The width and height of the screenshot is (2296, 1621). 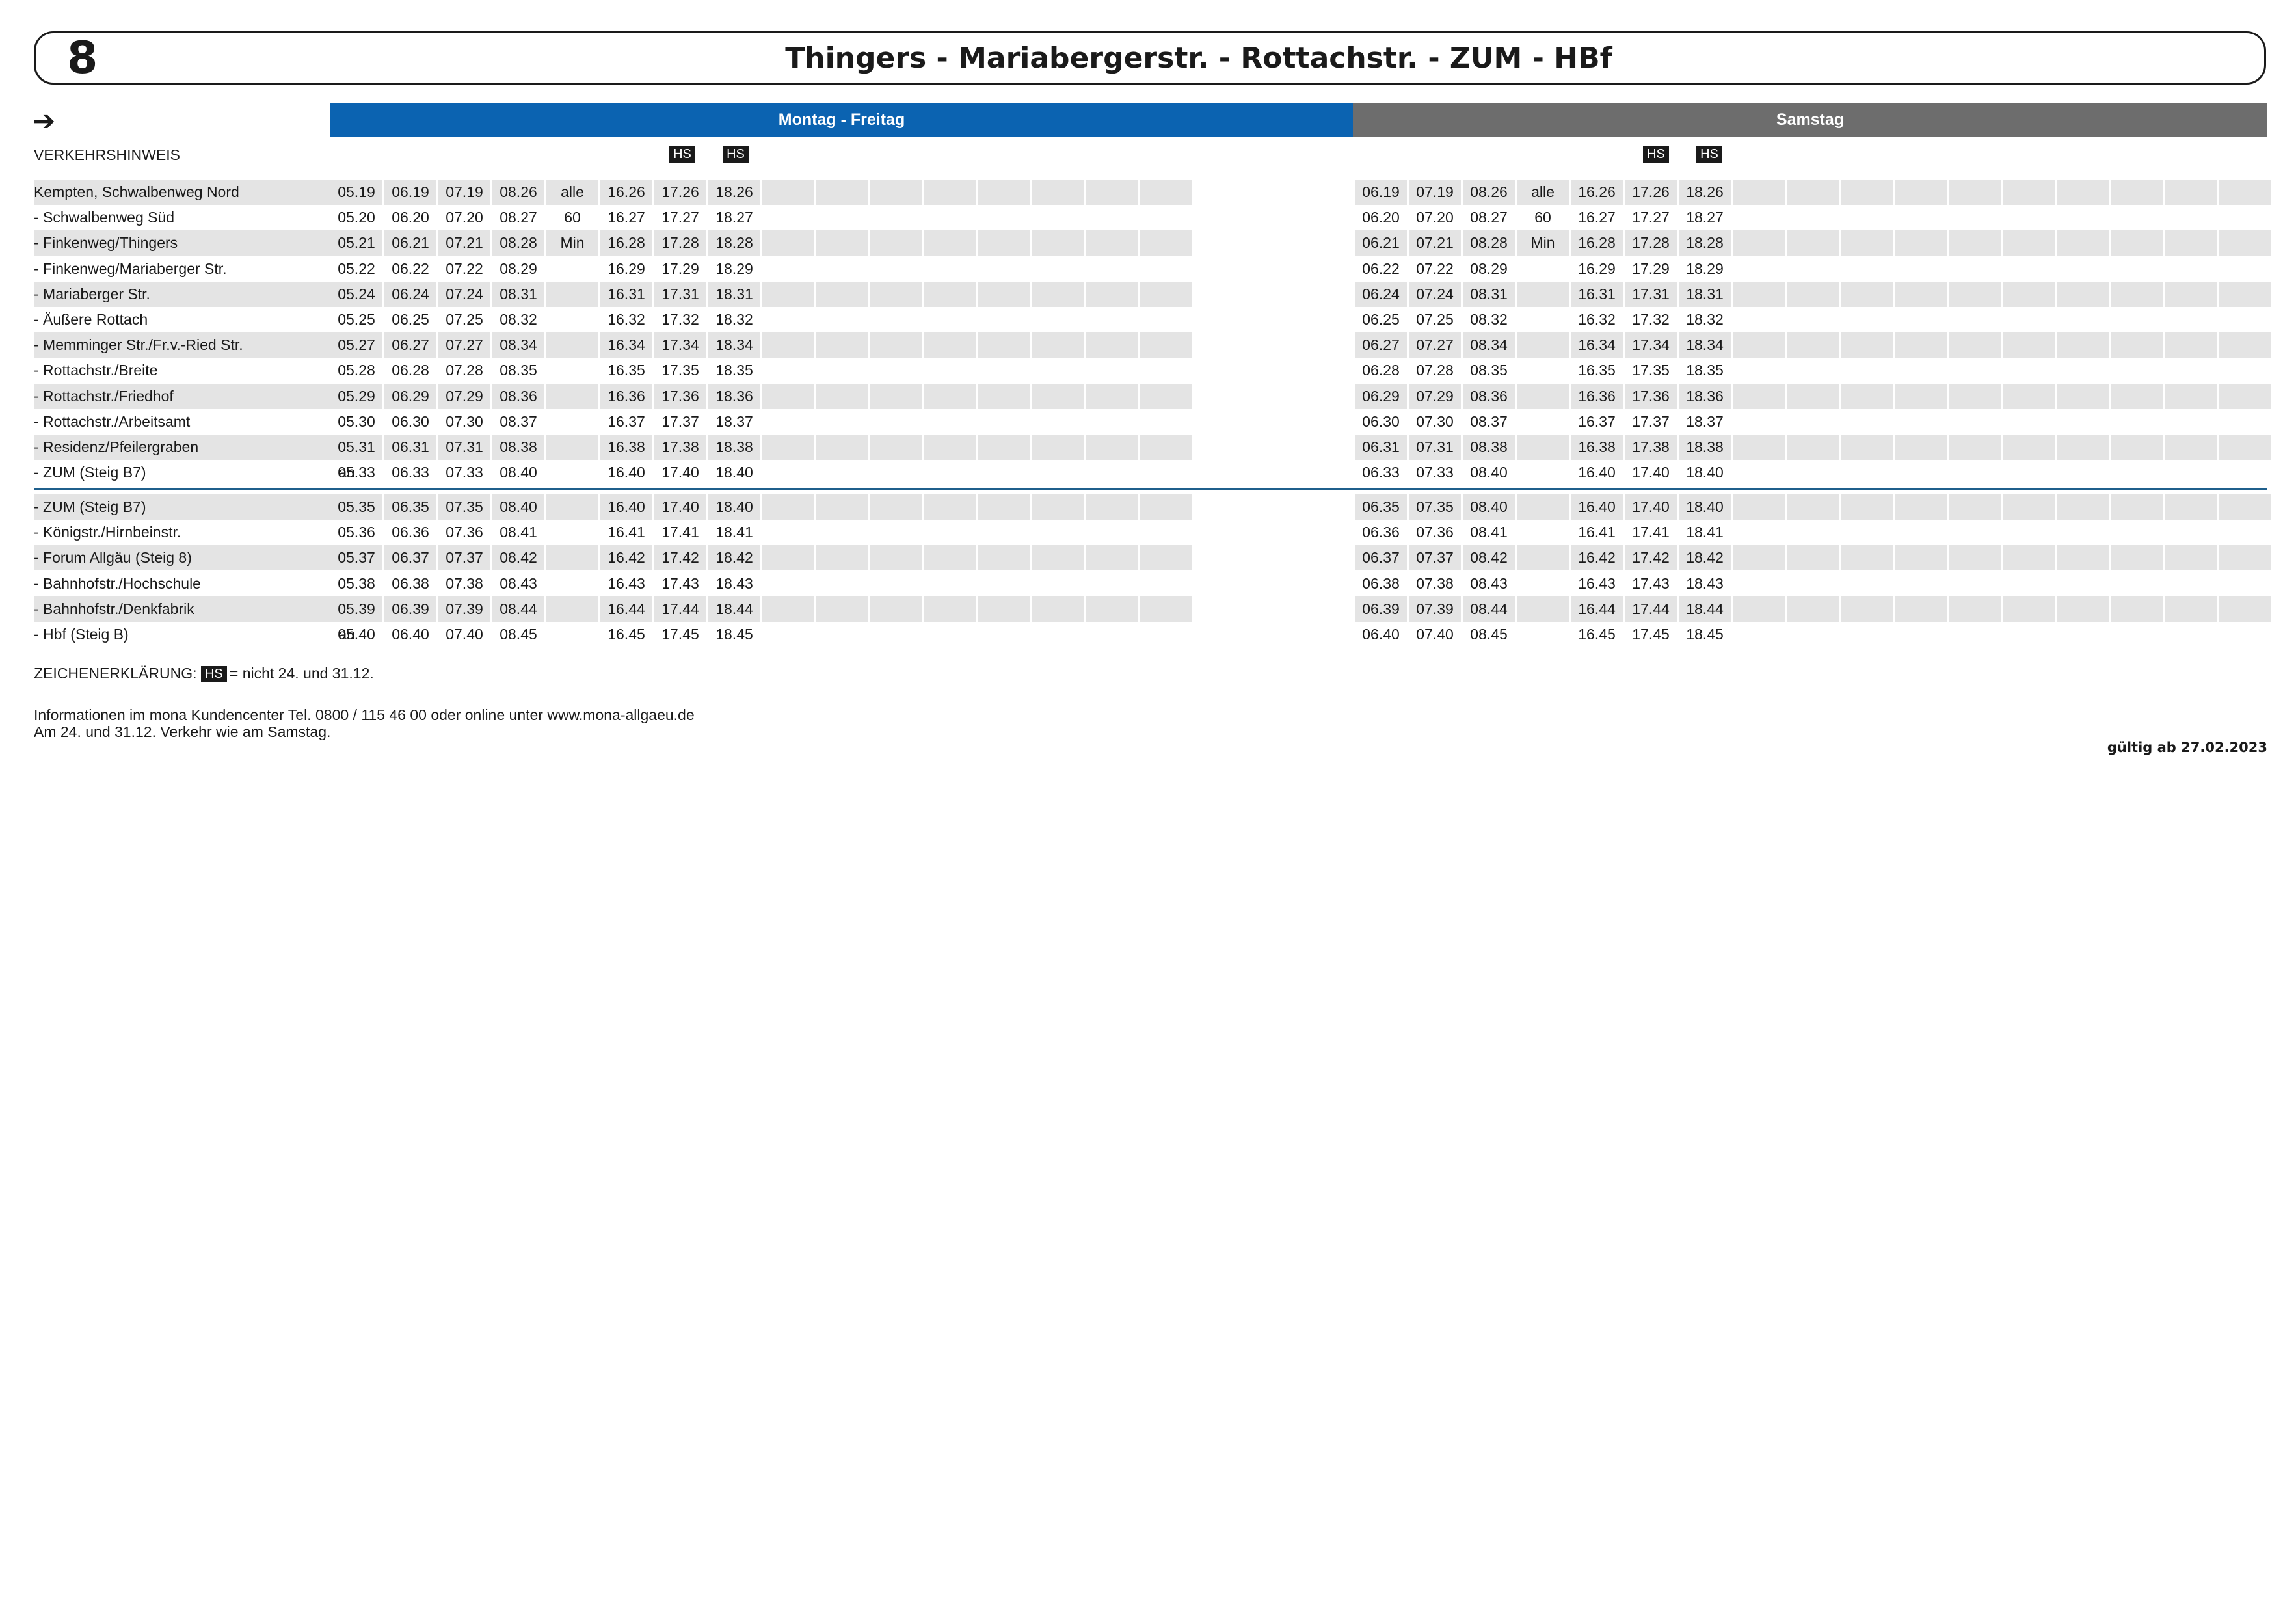 I want to click on time-cell-weekday: 06.19, so click(x=410, y=192).